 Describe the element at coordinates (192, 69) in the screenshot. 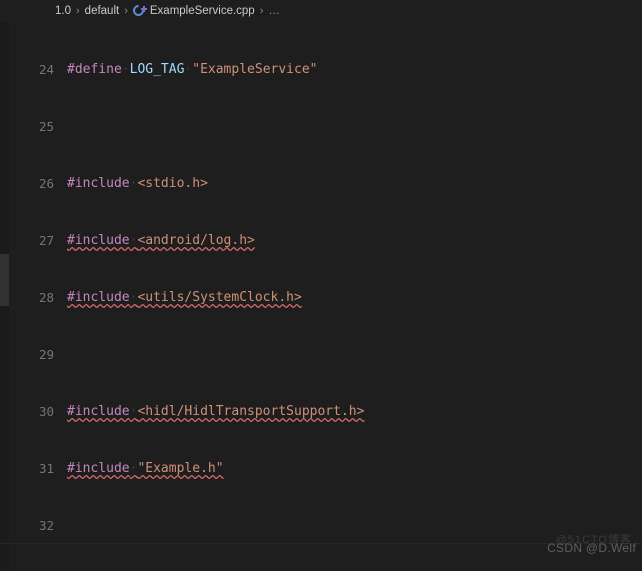

I see `line-text: #define·LOG_TAG·"ExampleService"` at that location.